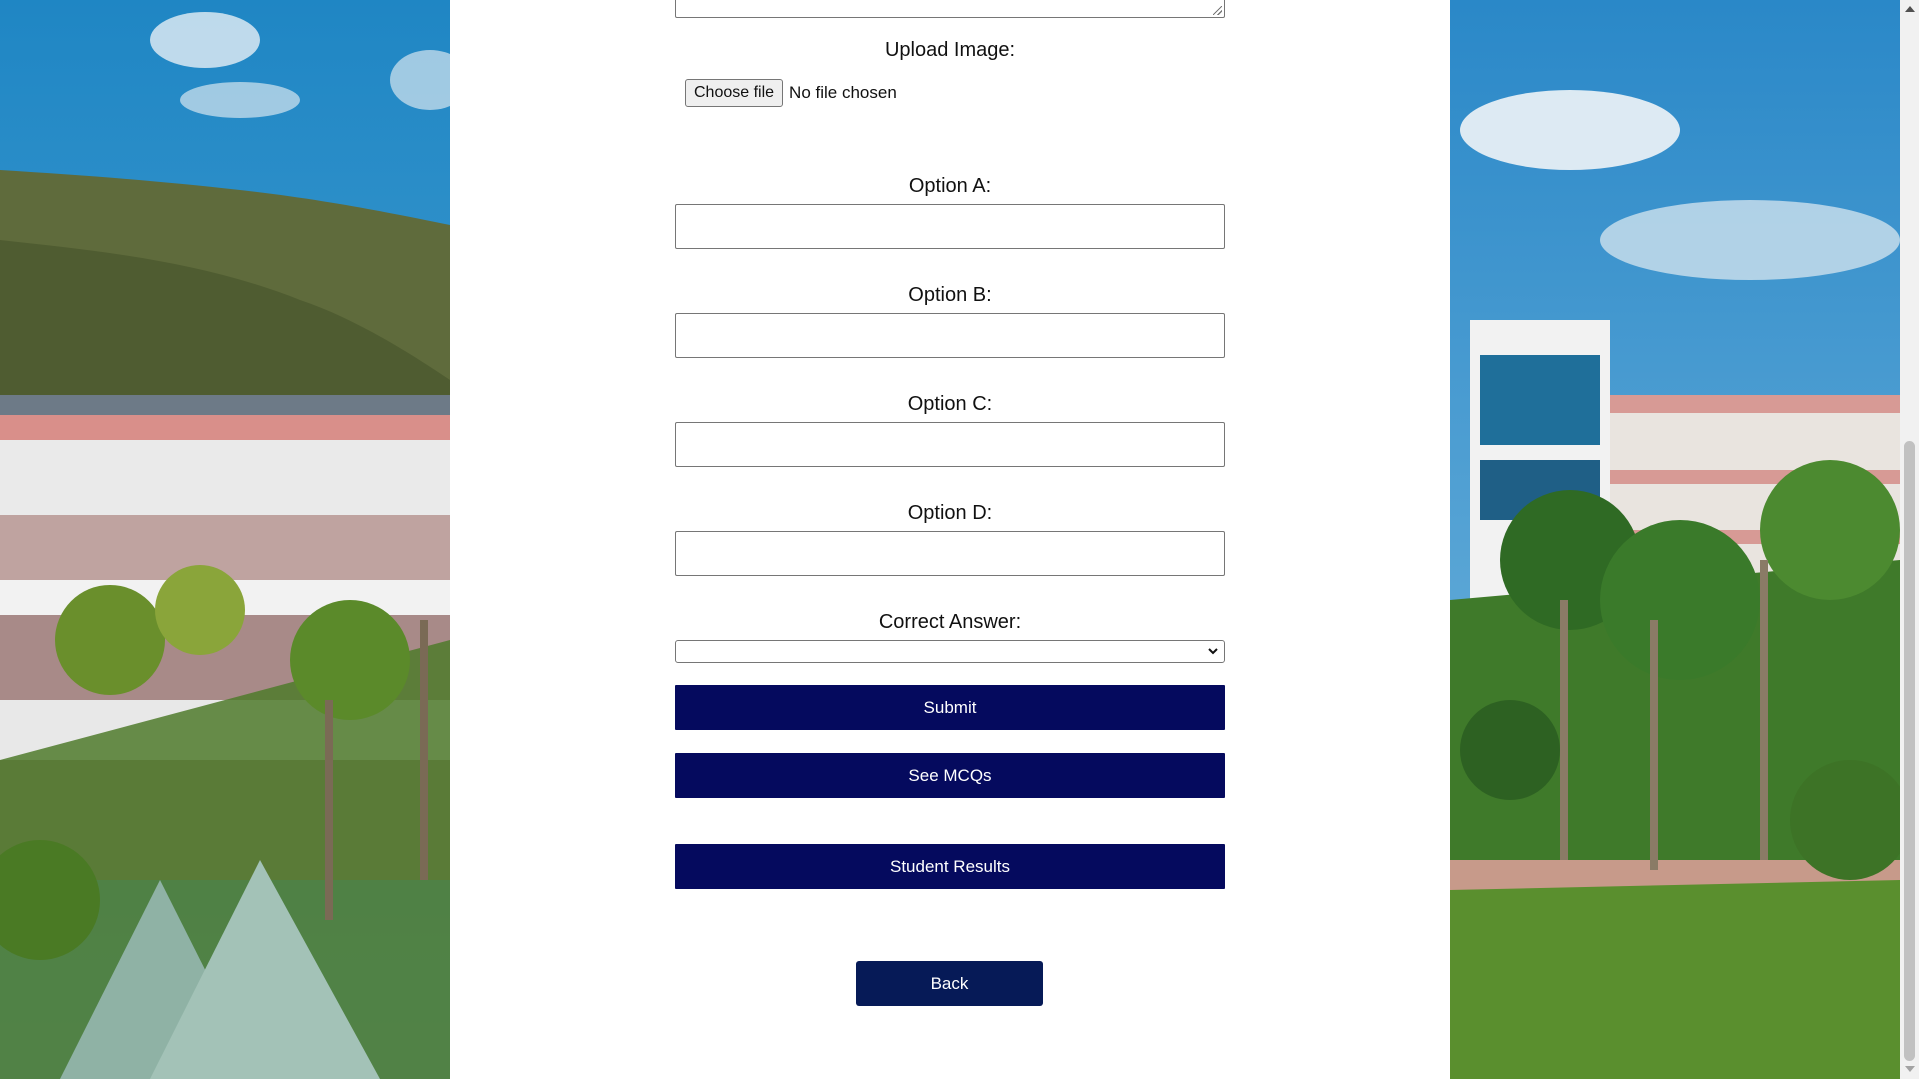 This screenshot has height=1079, width=1919. What do you see at coordinates (950, 335) in the screenshot?
I see `option-b-input` at bounding box center [950, 335].